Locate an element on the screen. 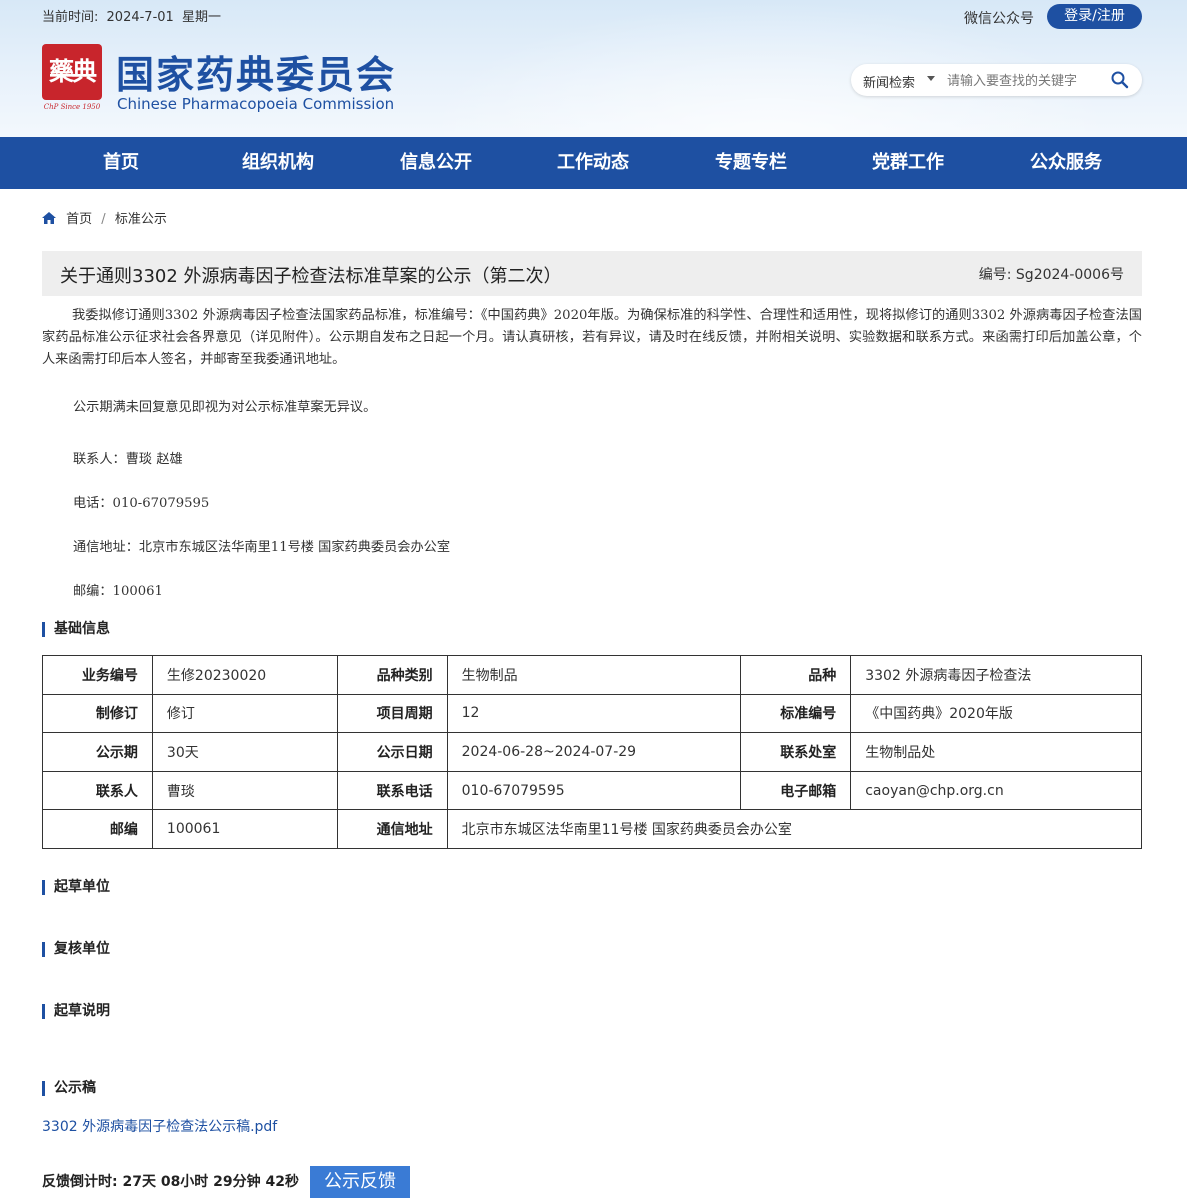 Image resolution: width=1187 pixels, height=1200 pixels. table-row: 邮编 100061 通信地址 北京市东城区法华南里11号楼 国家药典委员会办公室 is located at coordinates (592, 829).